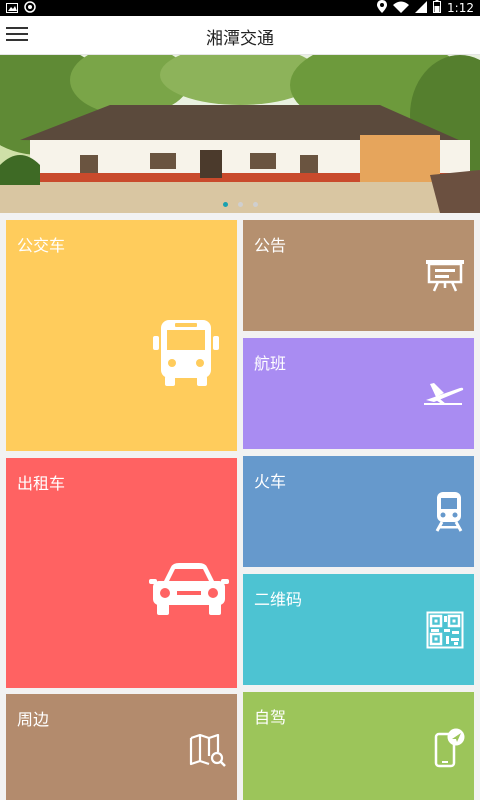  What do you see at coordinates (41, 245) in the screenshot?
I see `tile-label: 公交车` at bounding box center [41, 245].